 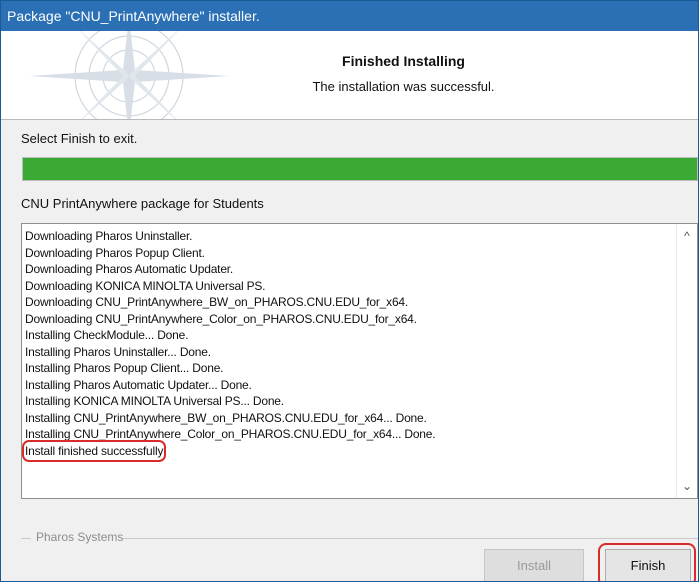 I want to click on log-line-final: Install finished successfully, so click(x=347, y=450).